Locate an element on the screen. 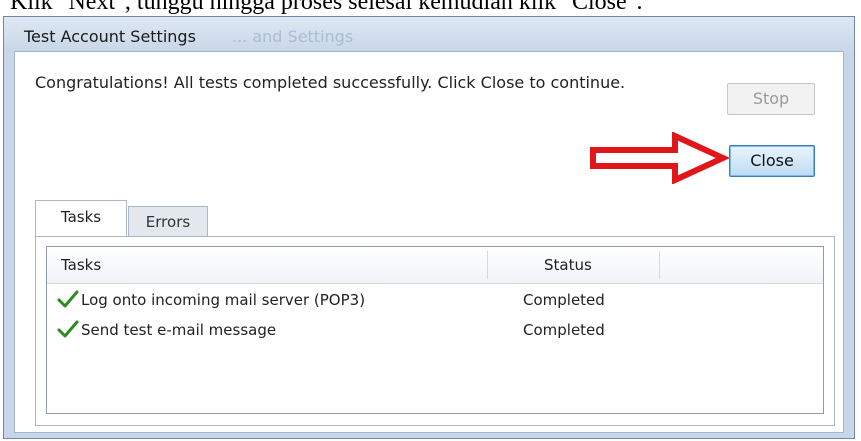  column-header-status: Status is located at coordinates (568, 265).